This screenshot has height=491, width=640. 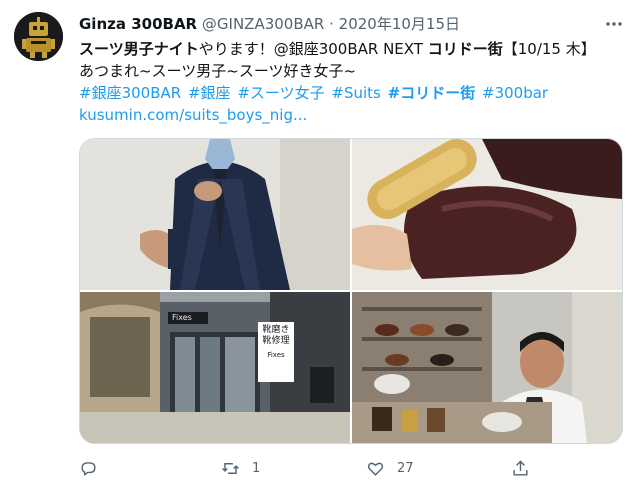 What do you see at coordinates (209, 93) in the screenshot?
I see `hashtag: #銀座` at bounding box center [209, 93].